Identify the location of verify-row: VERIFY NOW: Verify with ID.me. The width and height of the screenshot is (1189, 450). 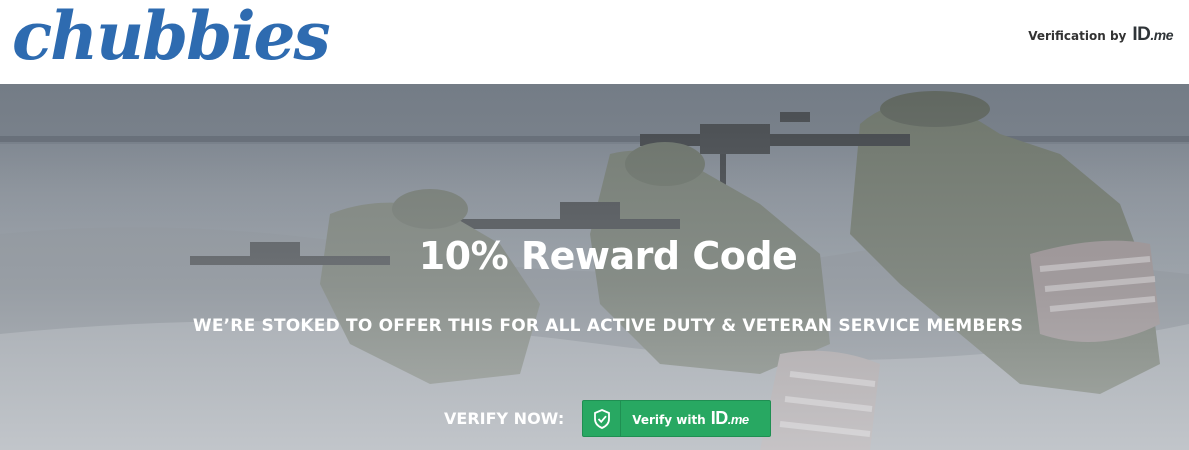
(608, 418).